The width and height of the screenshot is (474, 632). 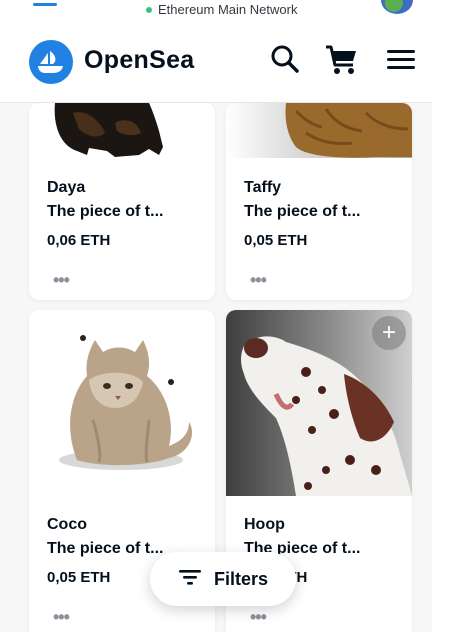 I want to click on nft-name: Daya, so click(x=66, y=187).